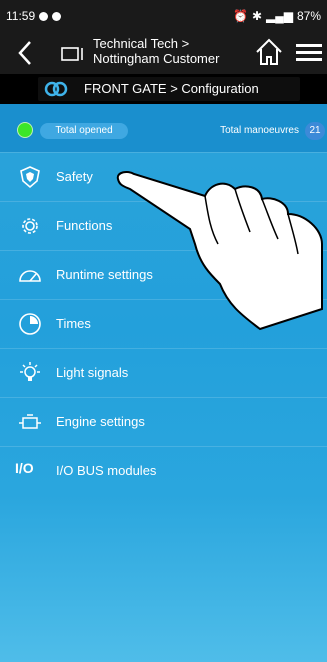 Image resolution: width=327 pixels, height=662 pixels. I want to click on link-icon, so click(56, 89).